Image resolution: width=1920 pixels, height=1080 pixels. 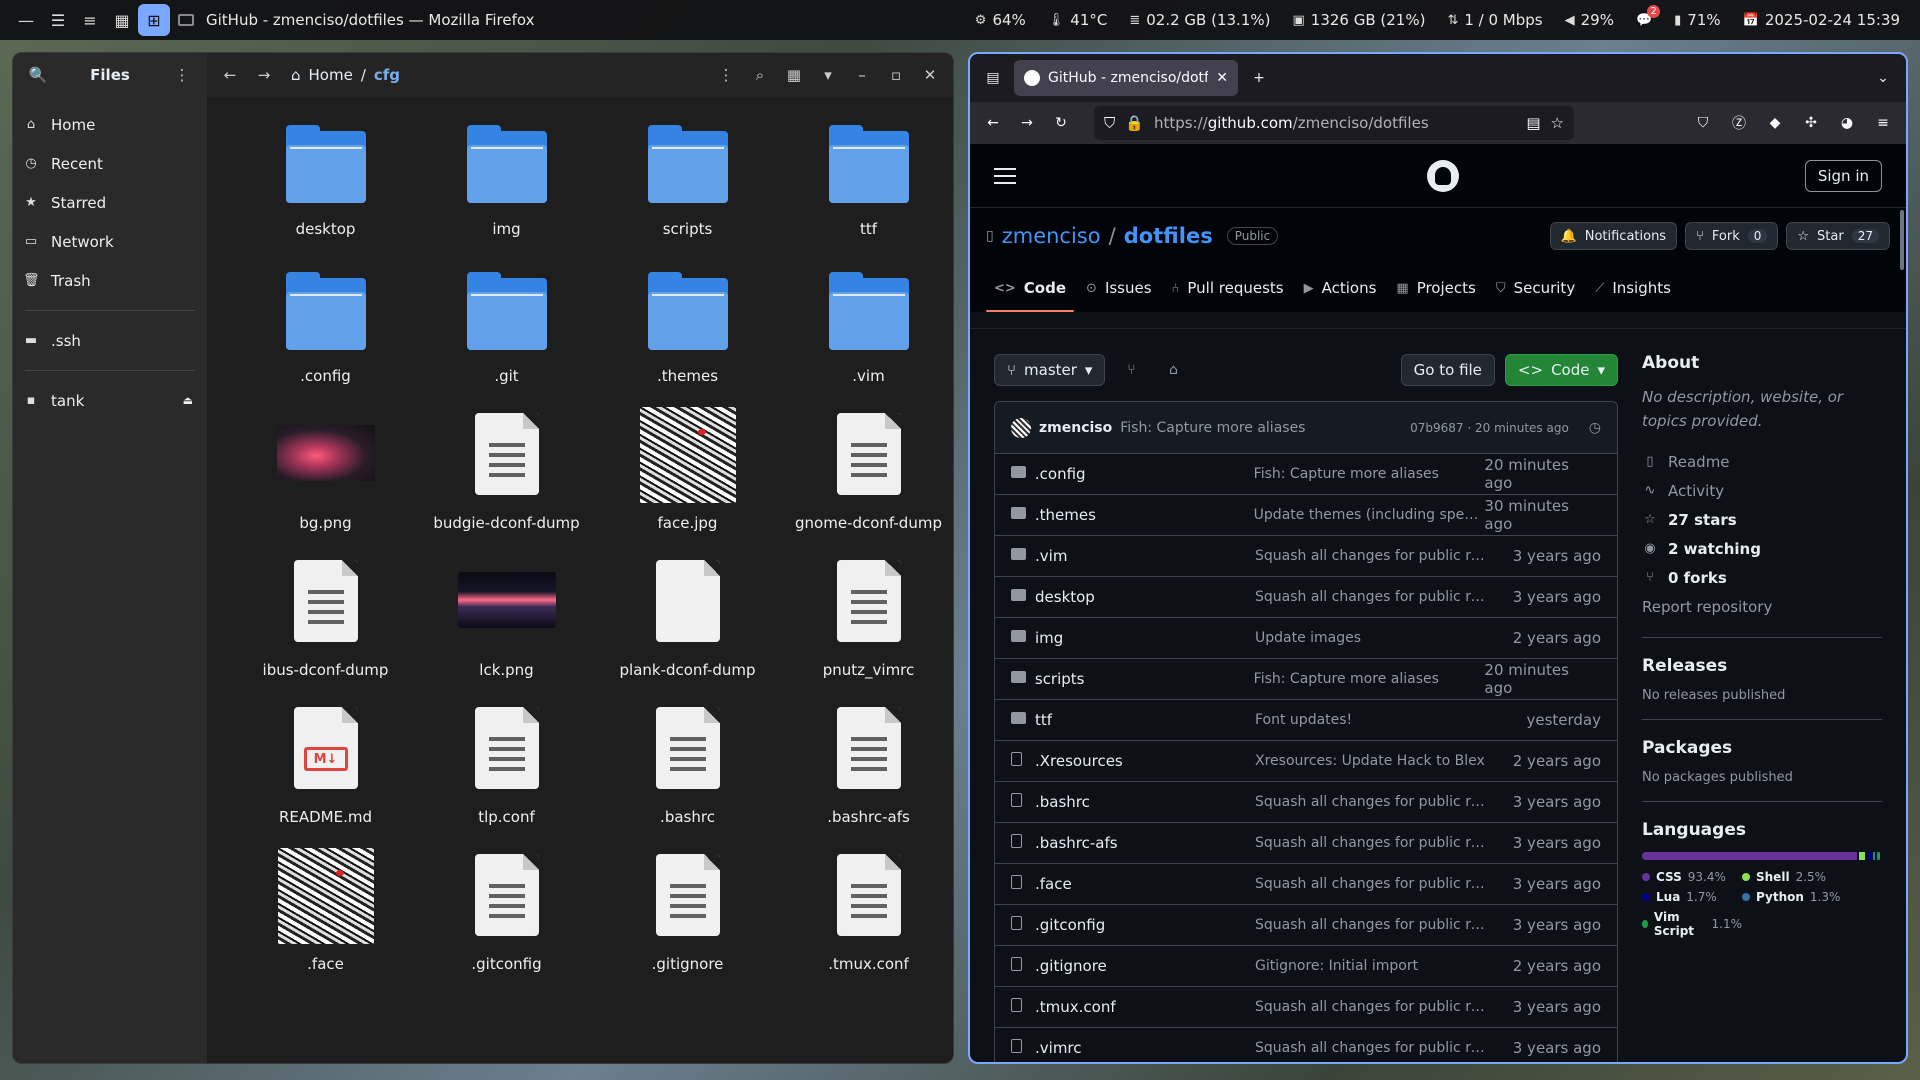 I want to click on file-name-link: ttf, so click(x=1145, y=720).